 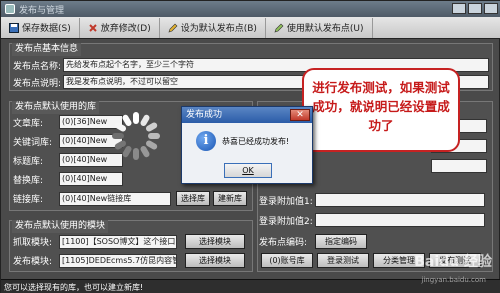 What do you see at coordinates (33, 142) in the screenshot?
I see `lib-label: 关键词库:` at bounding box center [33, 142].